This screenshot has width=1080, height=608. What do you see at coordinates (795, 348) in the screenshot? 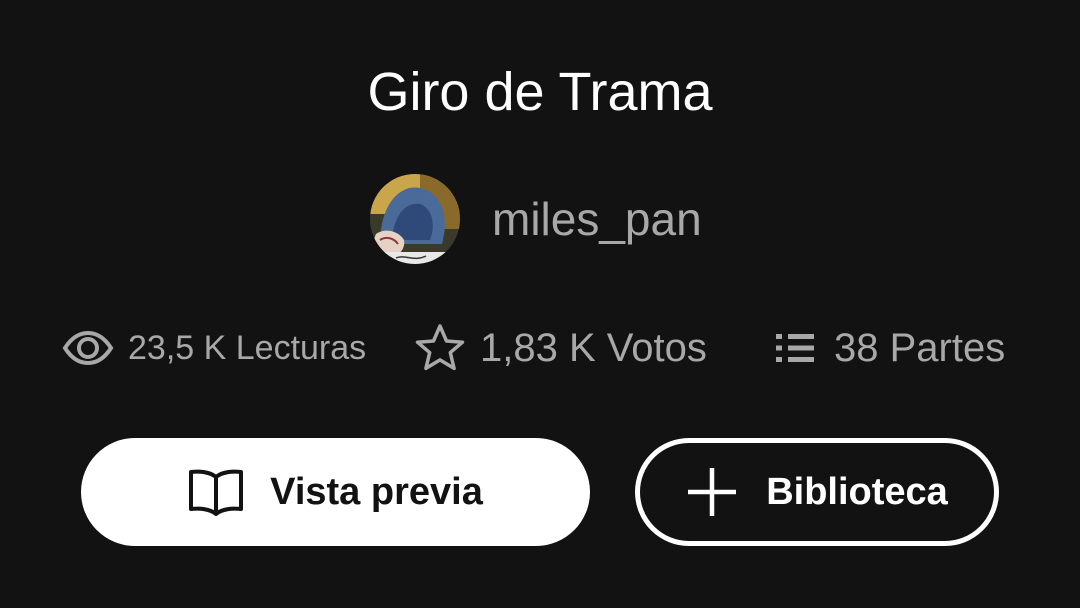
I see `list-icon` at bounding box center [795, 348].